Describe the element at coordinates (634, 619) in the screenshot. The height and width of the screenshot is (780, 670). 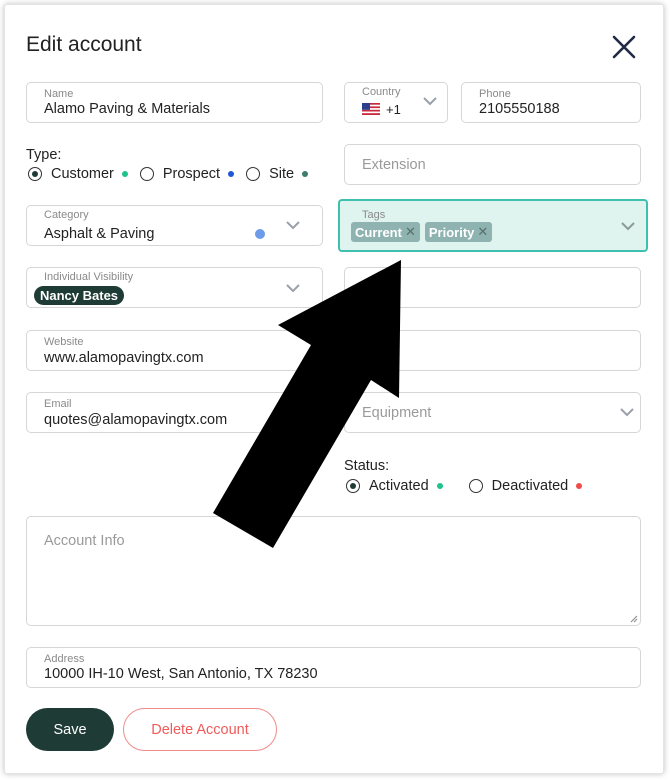
I see `resize-handle-icon` at that location.